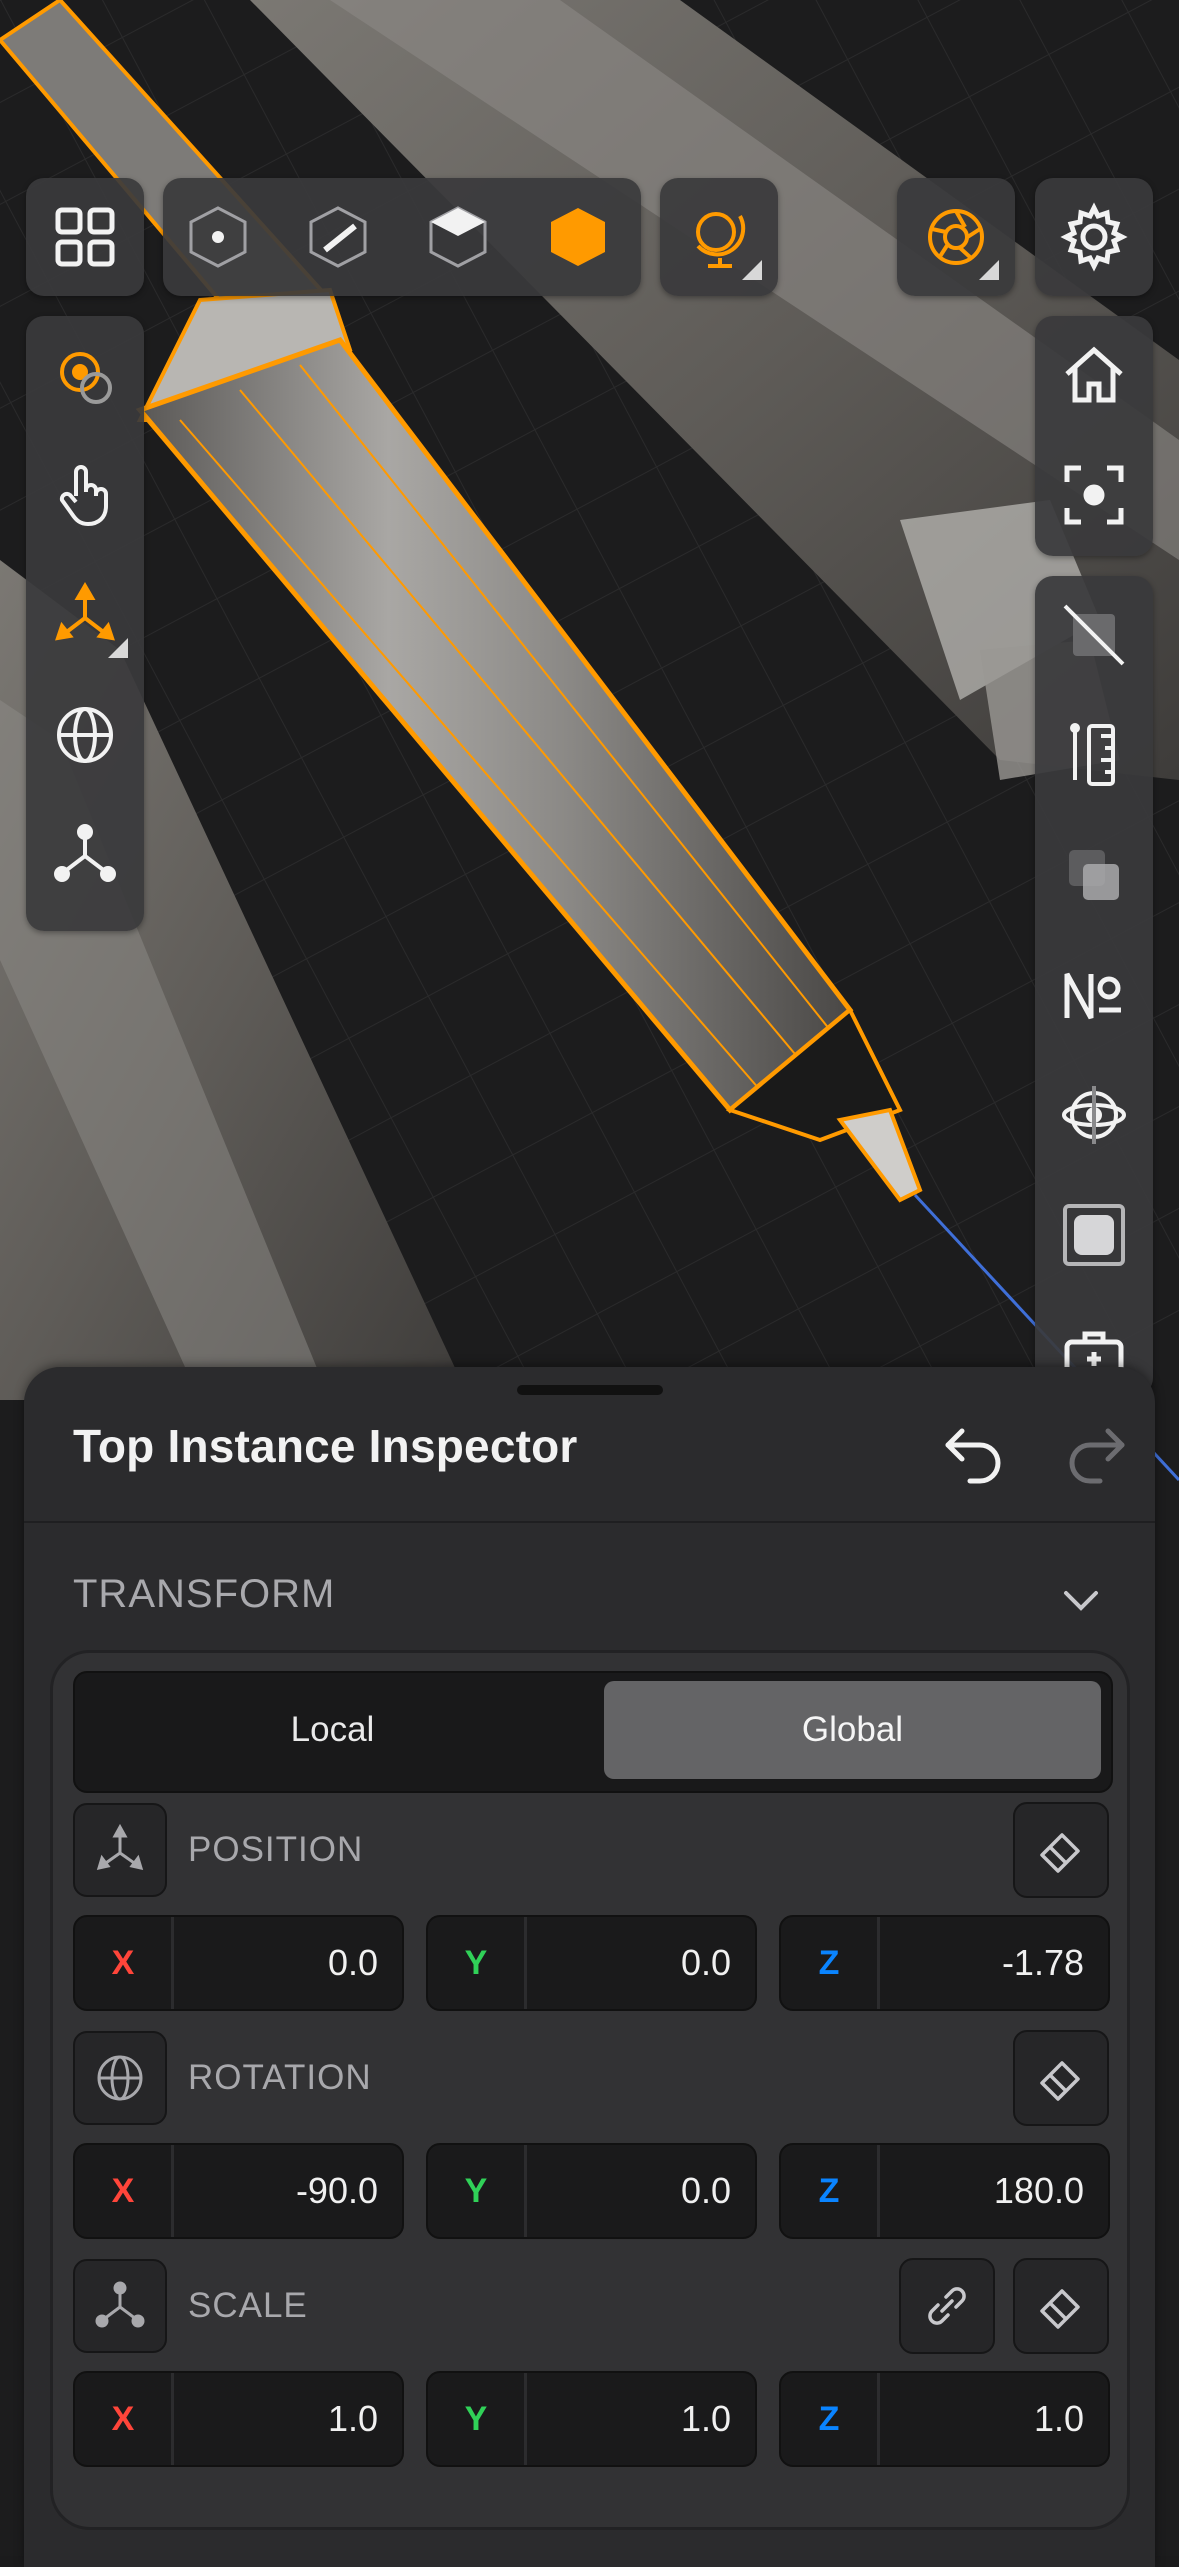 The height and width of the screenshot is (2567, 1179). I want to click on object-mode-icon, so click(578, 237).